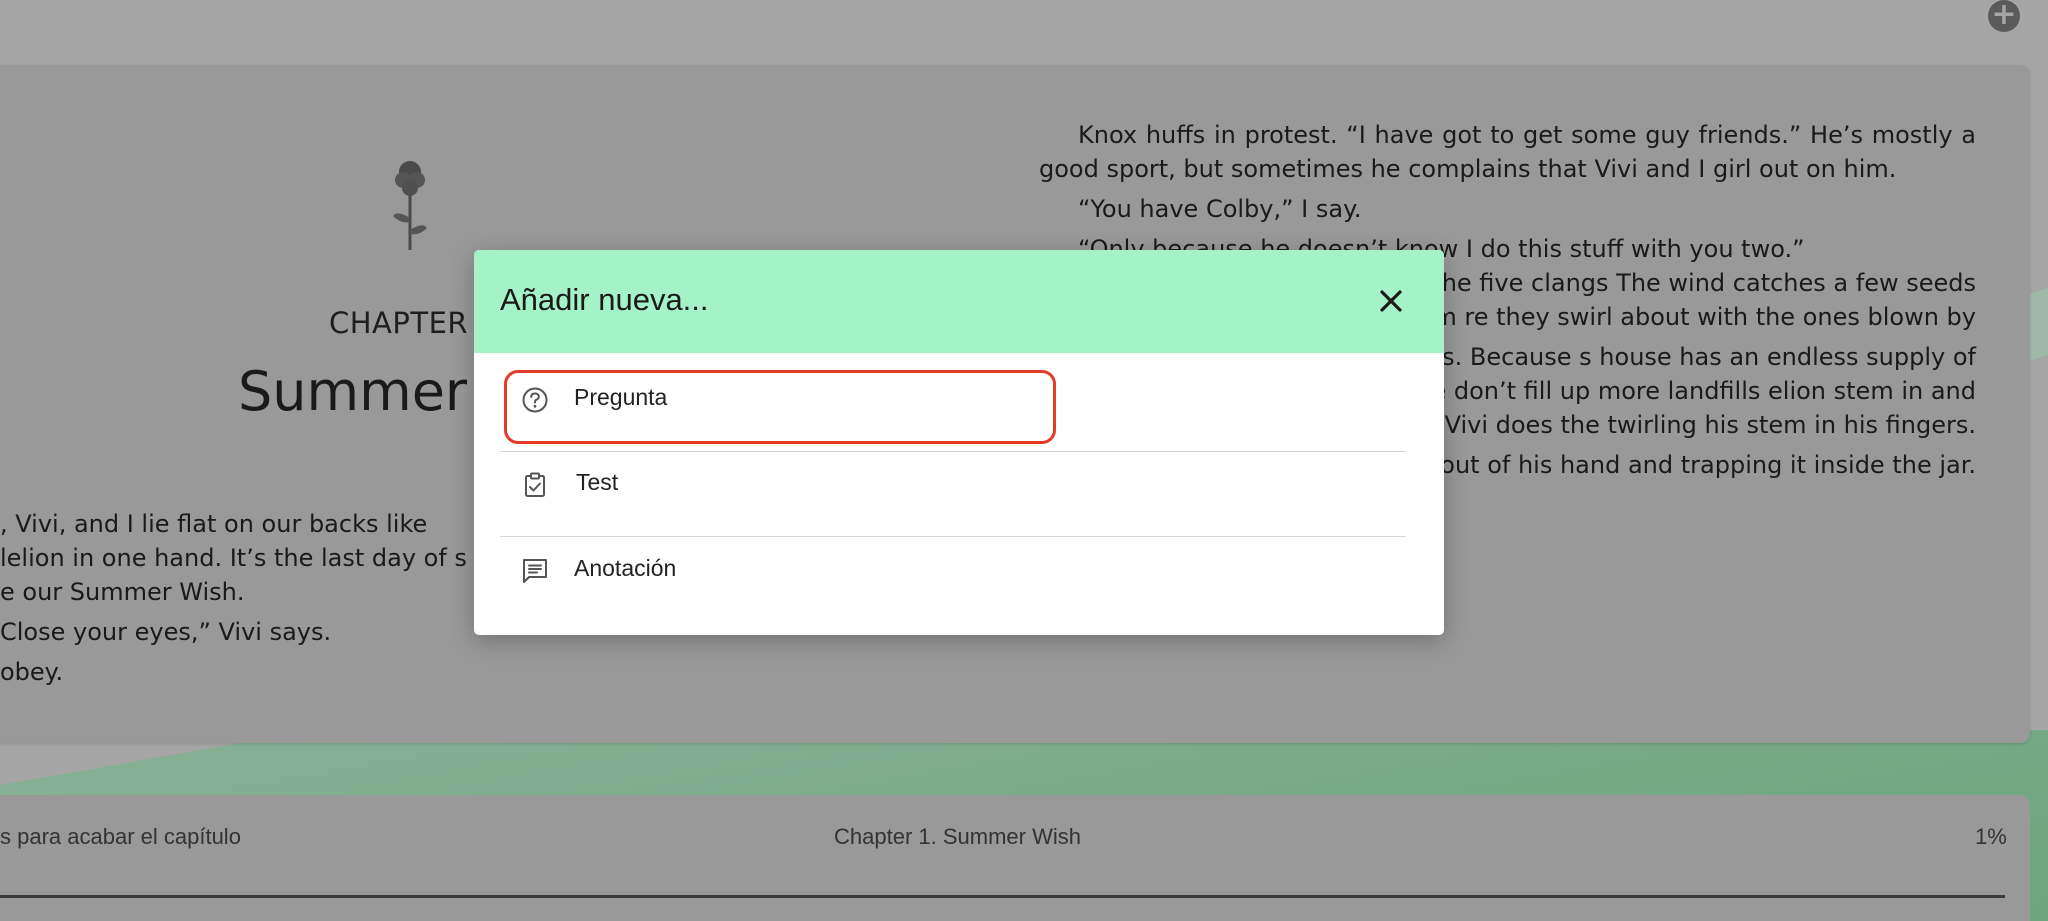  What do you see at coordinates (166, 632) in the screenshot?
I see `text-line: Close your eyes,” Vivi says.` at bounding box center [166, 632].